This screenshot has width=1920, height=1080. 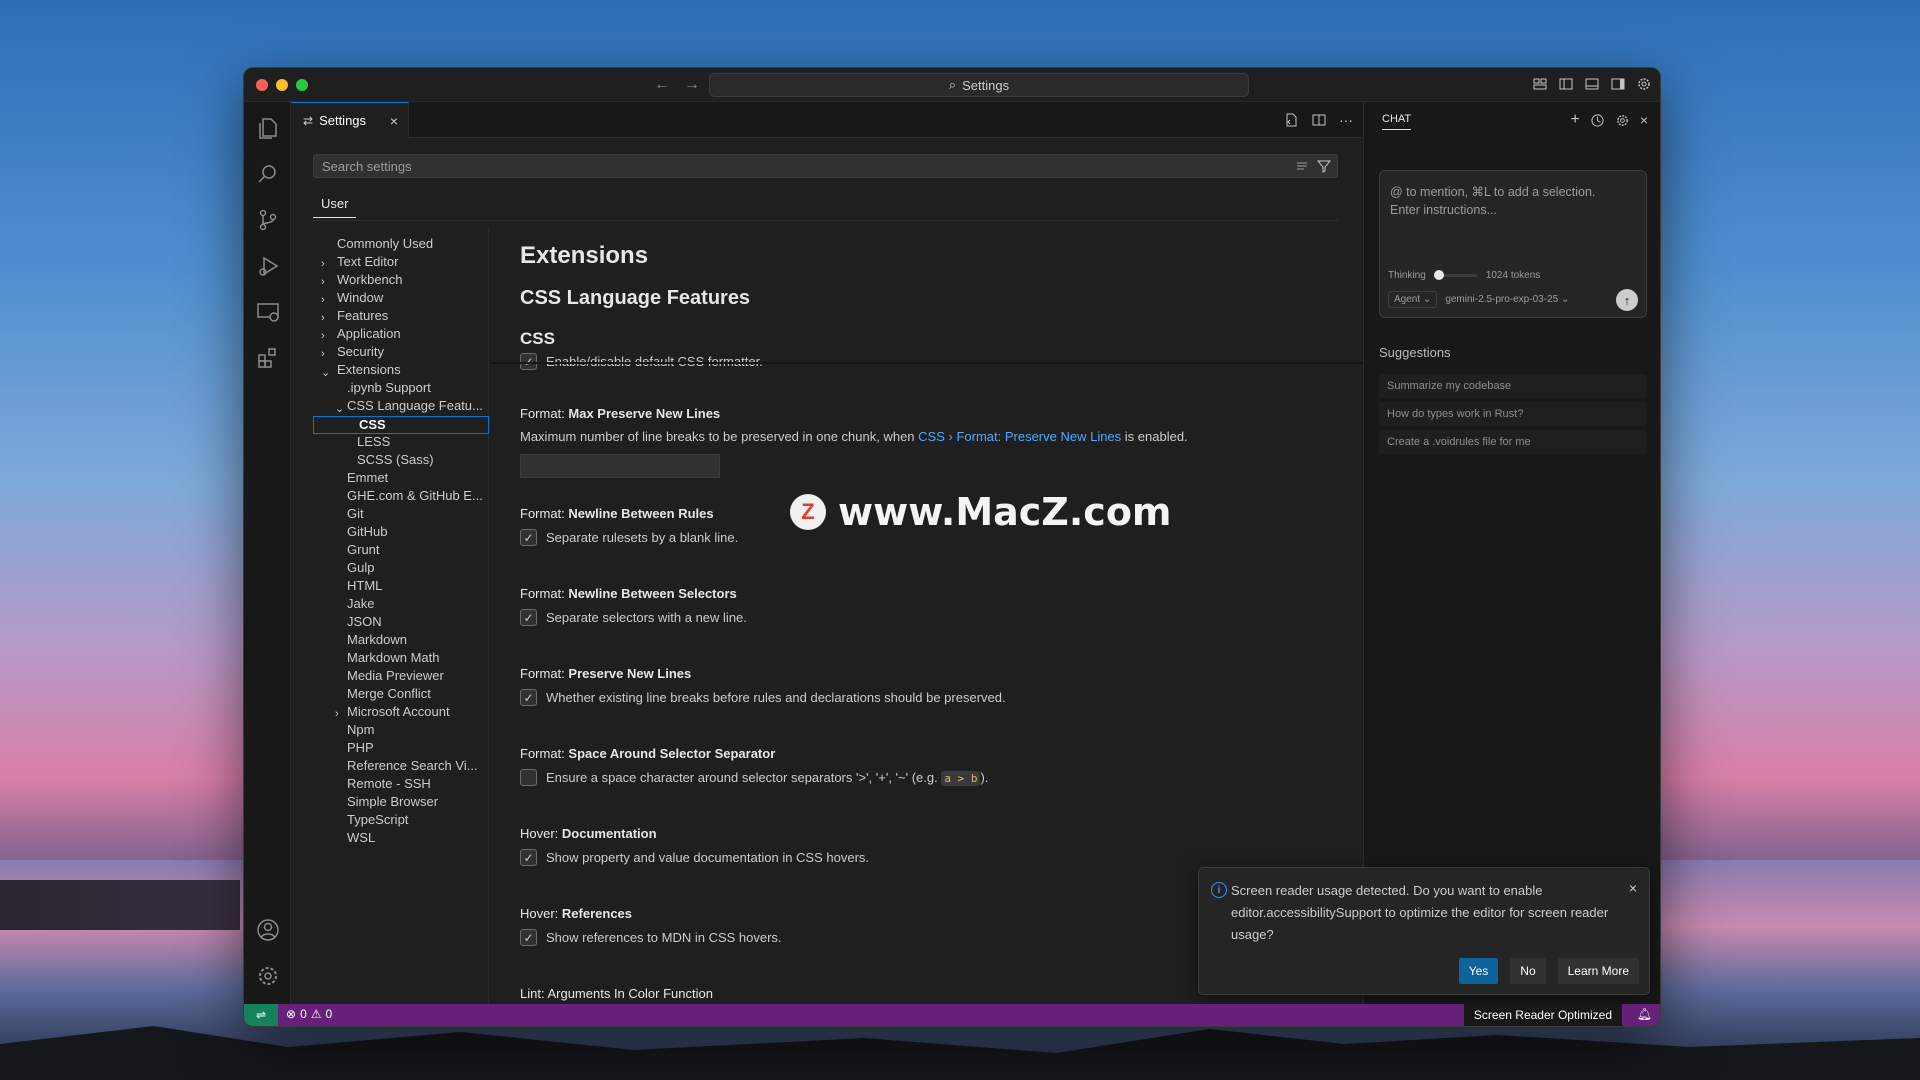 What do you see at coordinates (1644, 84) in the screenshot?
I see `gear-icon` at bounding box center [1644, 84].